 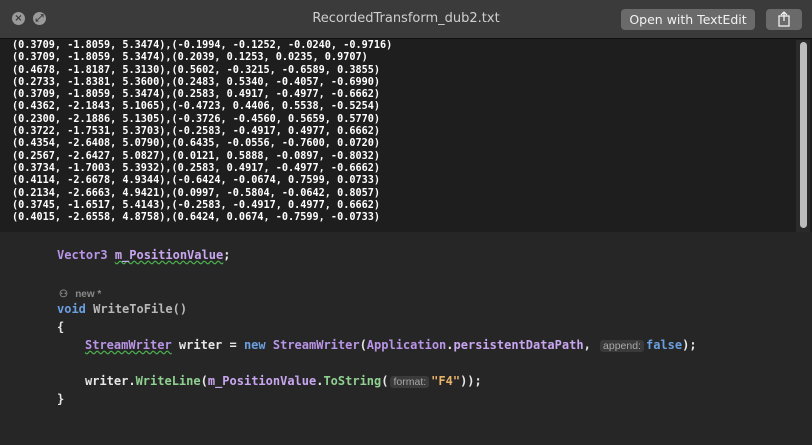 I want to click on field-declaration: Vector3 m_PositionValue;, so click(x=143, y=255).